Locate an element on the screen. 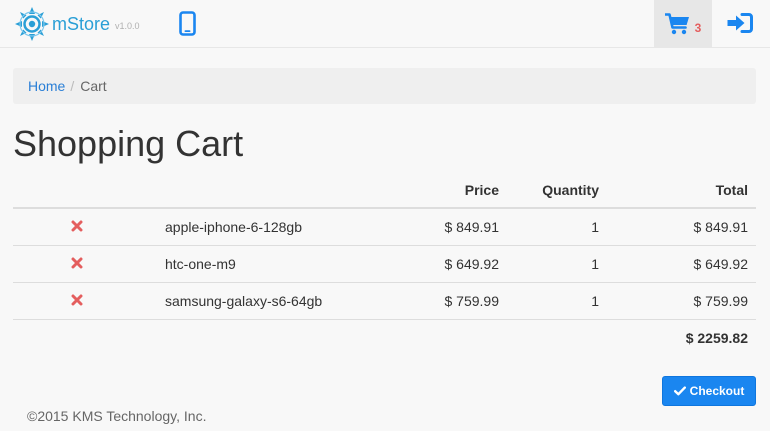 This screenshot has width=770, height=431. product-price: $ 649.92 is located at coordinates (439, 263).